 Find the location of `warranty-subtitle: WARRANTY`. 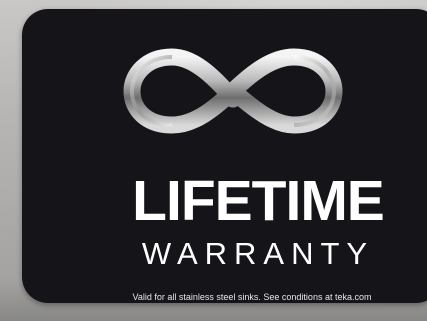

warranty-subtitle: WARRANTY is located at coordinates (258, 253).